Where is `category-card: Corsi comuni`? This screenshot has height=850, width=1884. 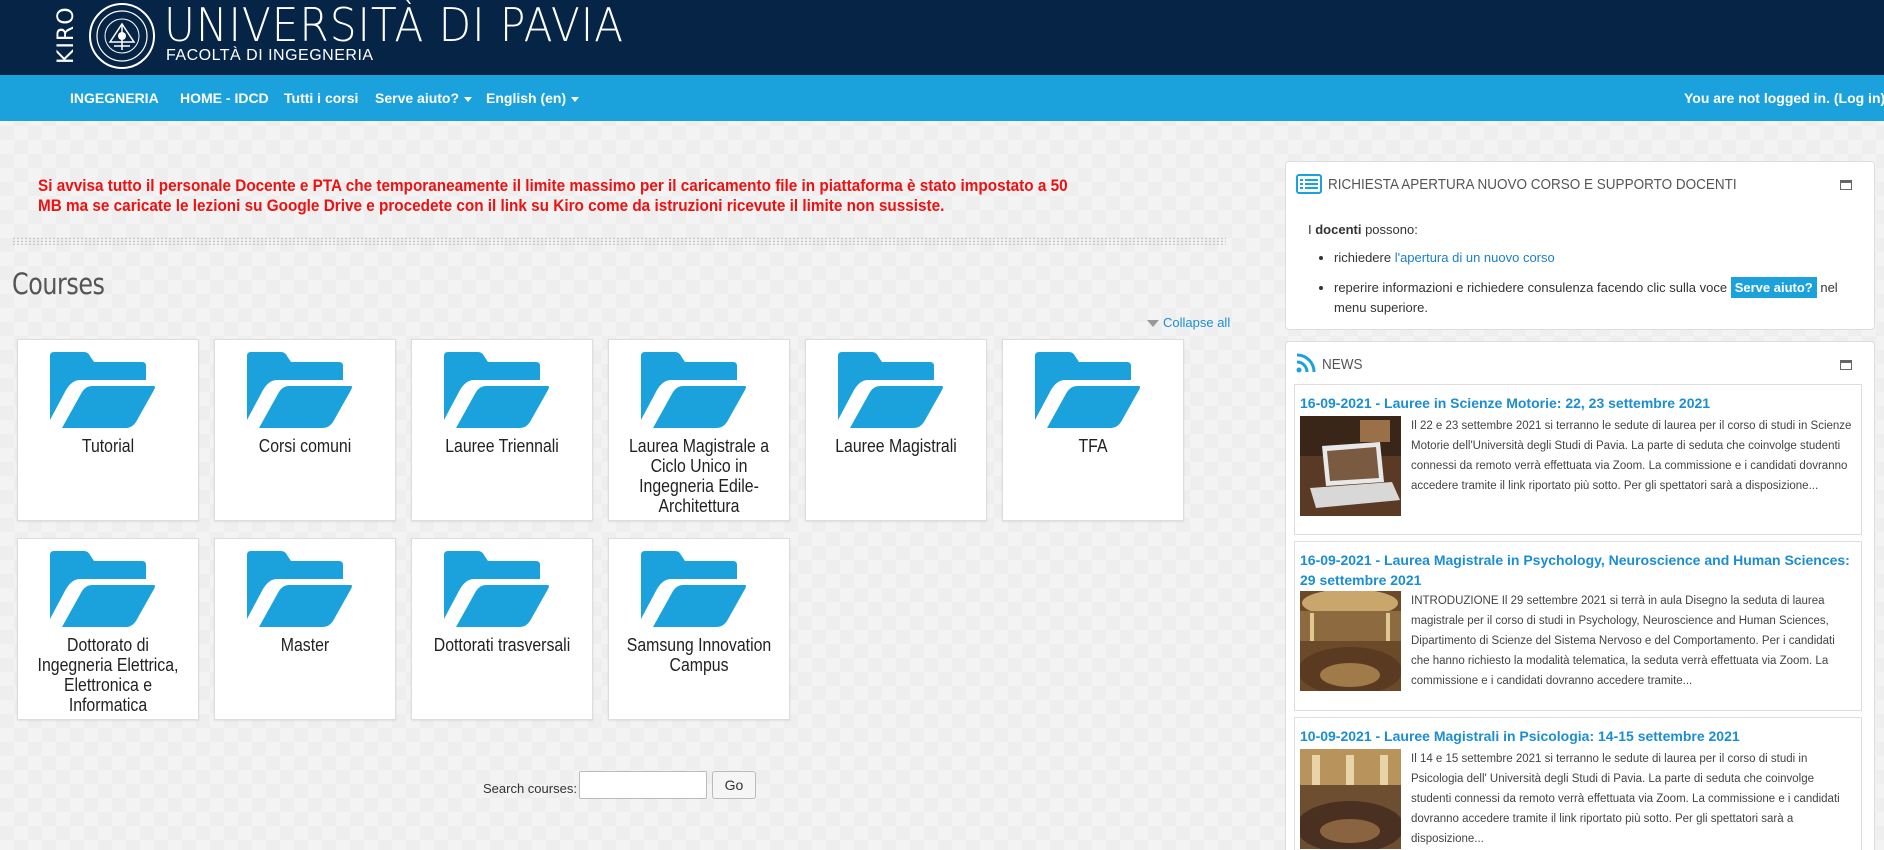 category-card: Corsi comuni is located at coordinates (305, 430).